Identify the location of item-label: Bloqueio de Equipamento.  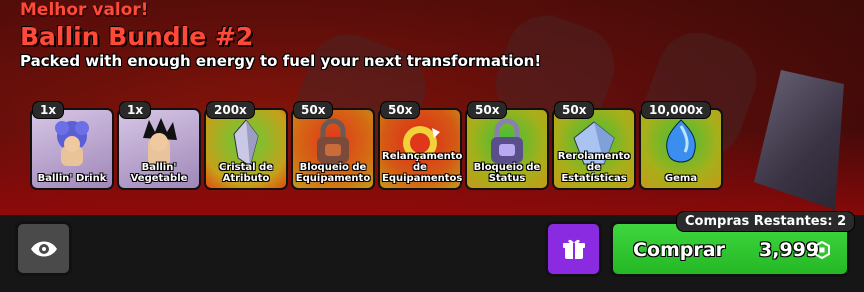
(333, 173).